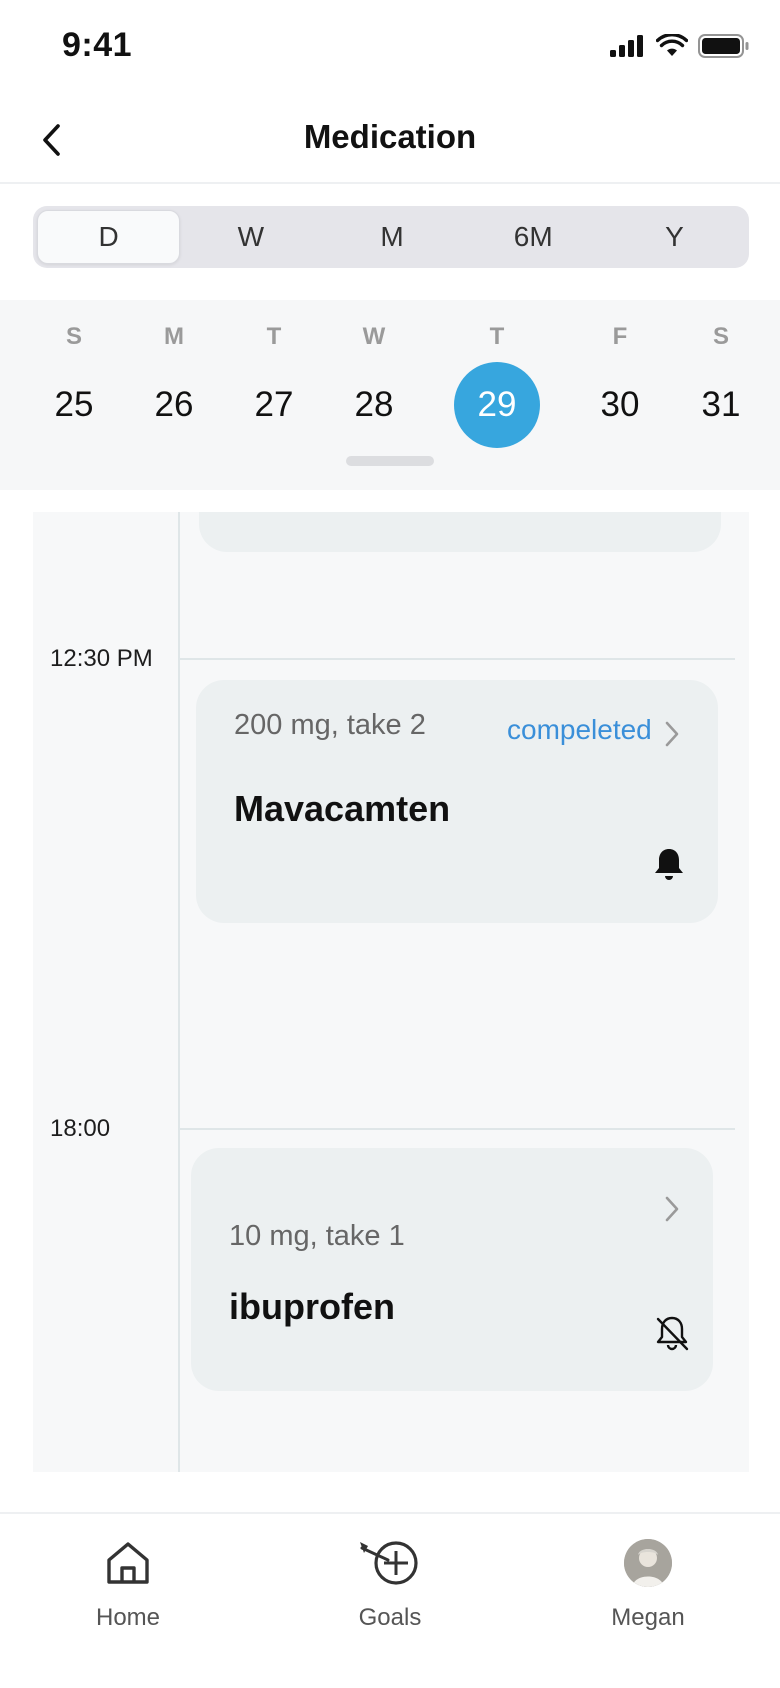 The height and width of the screenshot is (1688, 780). I want to click on tab-goals: Goals, so click(390, 1583).